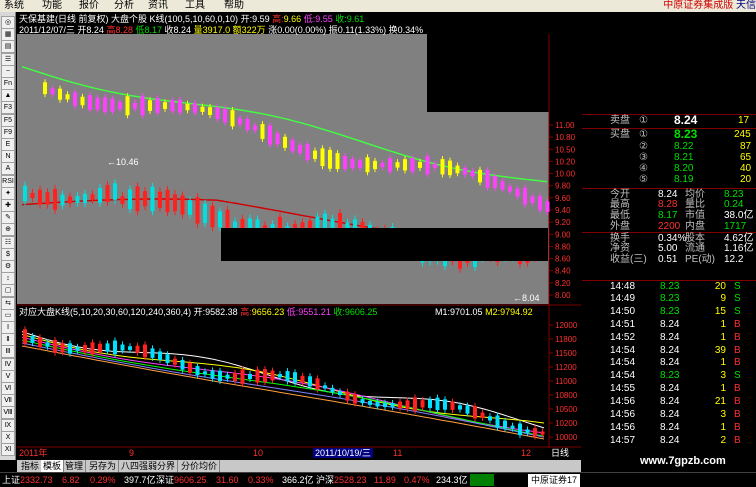  What do you see at coordinates (158, 6) in the screenshot?
I see `menu-item-news: 资讯` at bounding box center [158, 6].